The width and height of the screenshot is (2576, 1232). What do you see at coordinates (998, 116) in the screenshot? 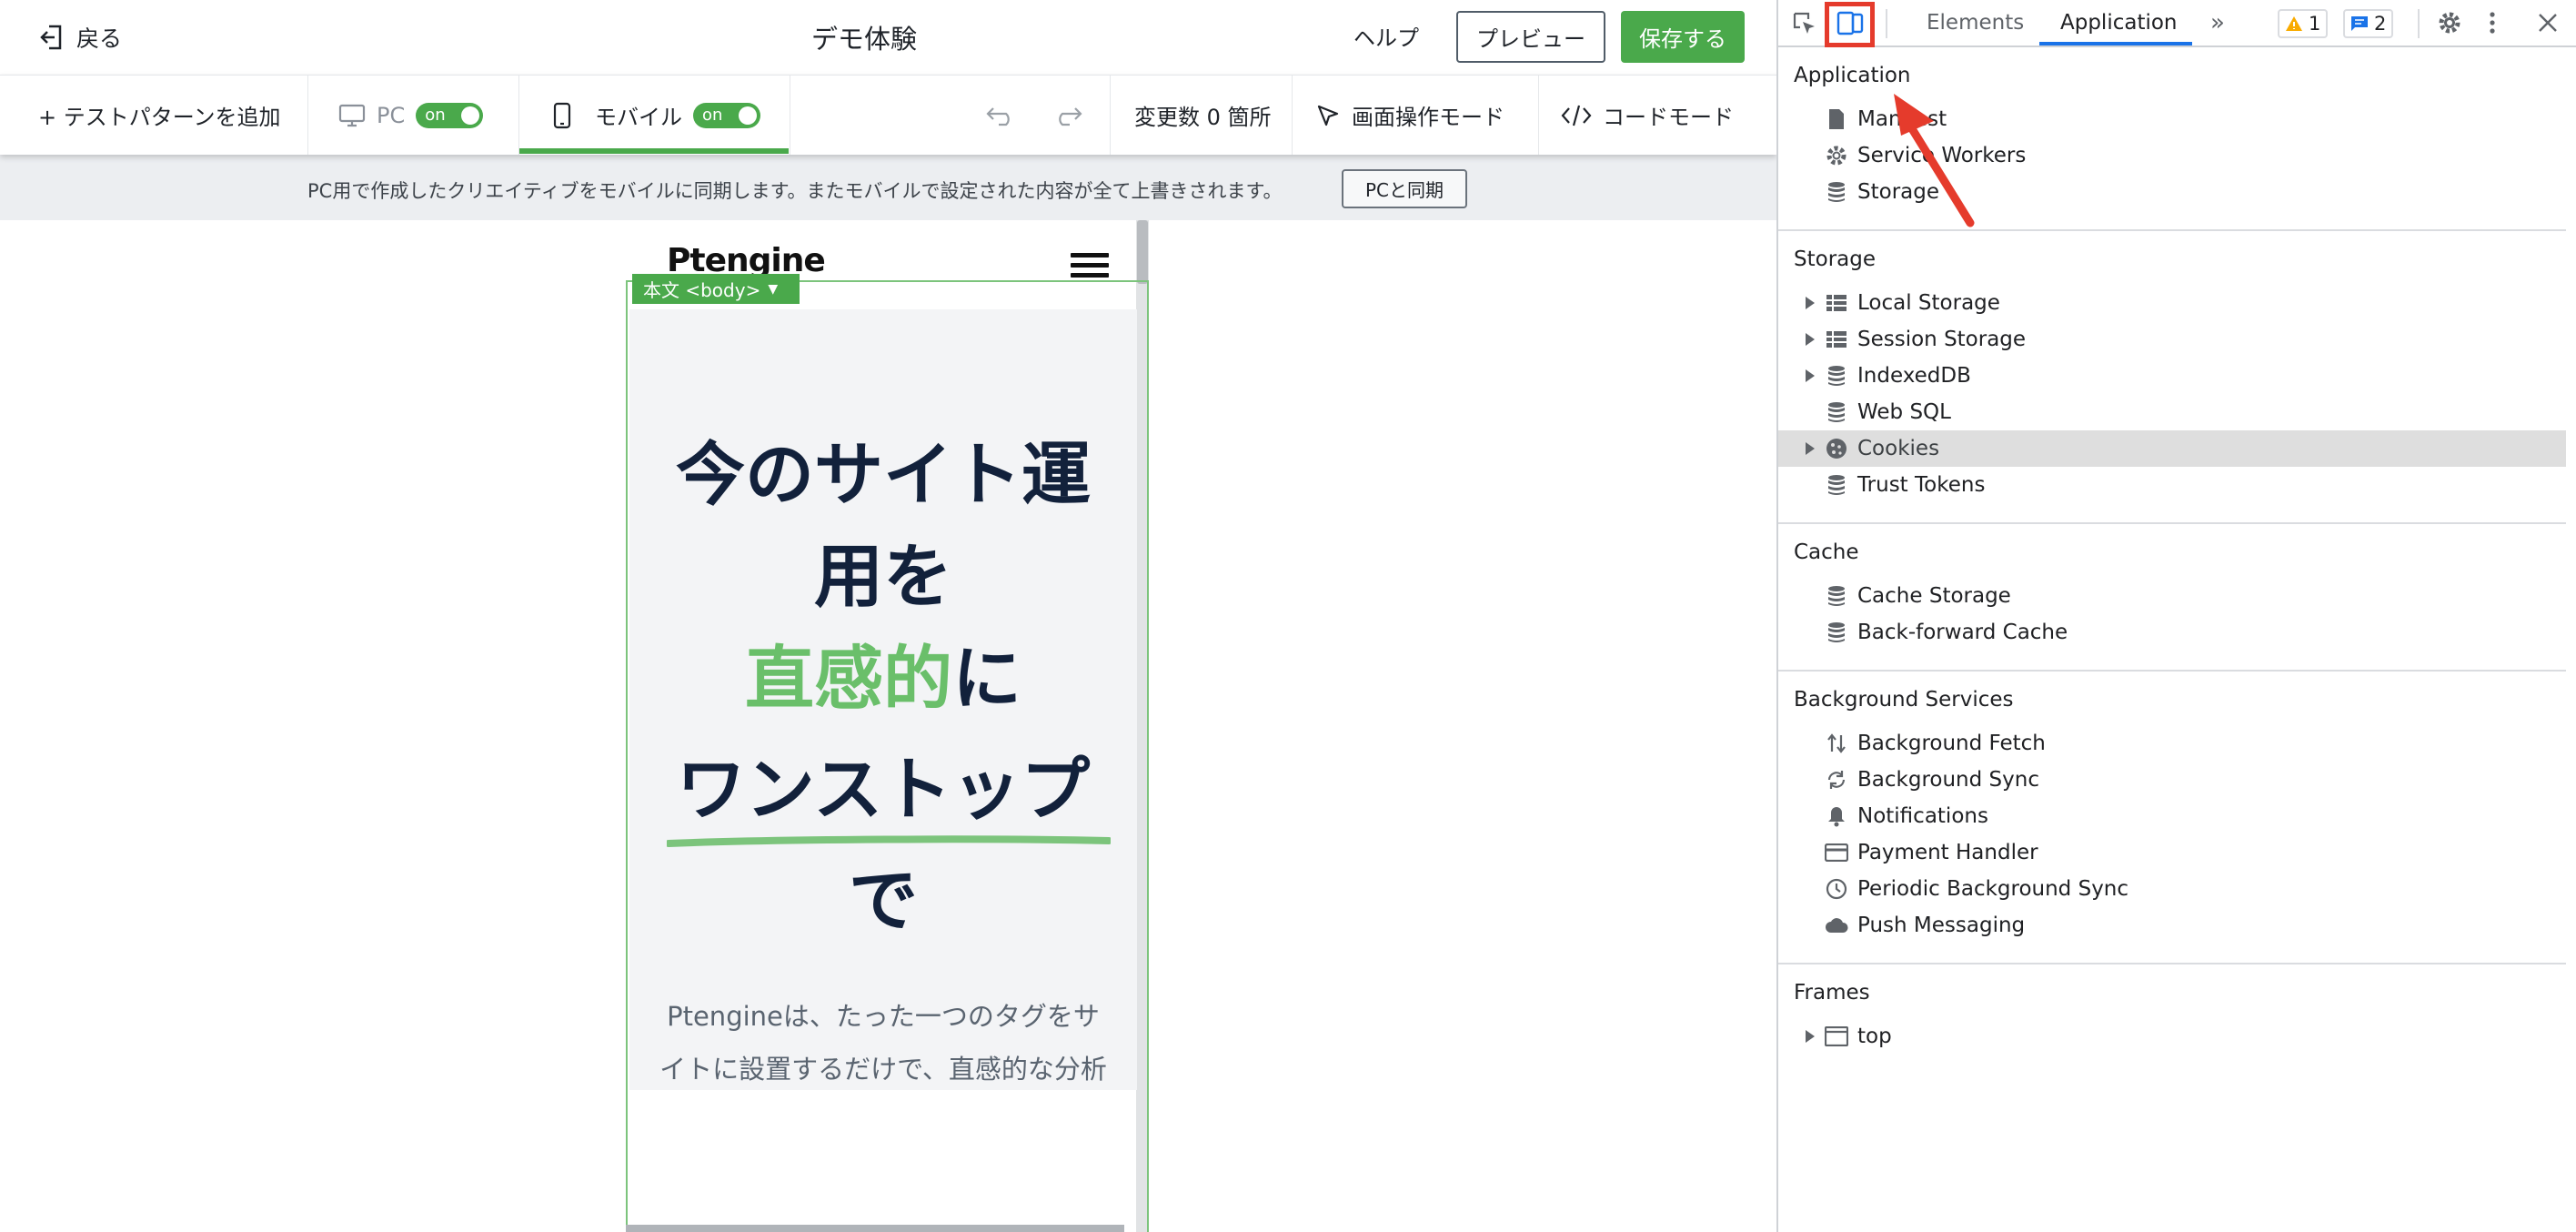
I see `undo-icon` at bounding box center [998, 116].